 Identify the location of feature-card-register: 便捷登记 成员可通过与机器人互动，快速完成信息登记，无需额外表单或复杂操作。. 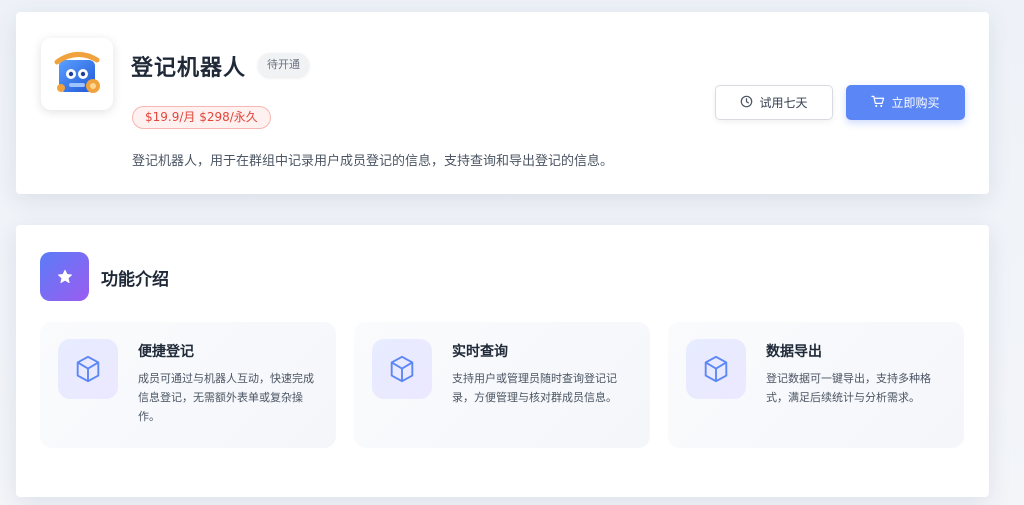
(188, 385).